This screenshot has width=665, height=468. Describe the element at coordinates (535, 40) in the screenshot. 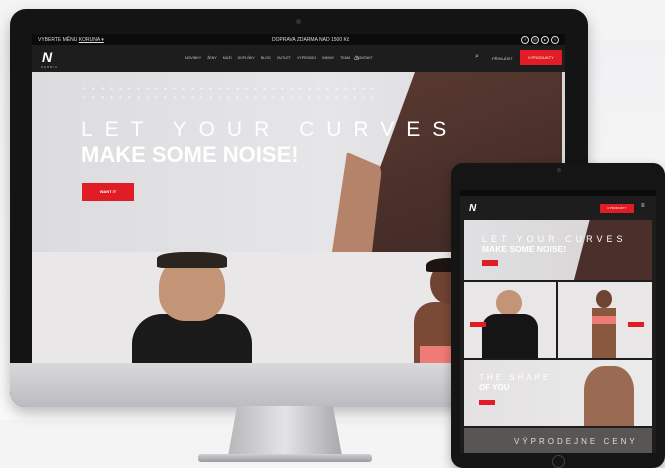

I see `instagram-icon: ◎` at that location.